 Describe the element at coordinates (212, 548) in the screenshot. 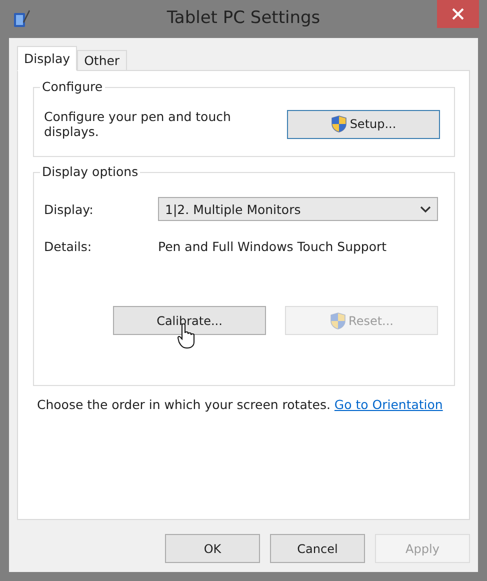

I see `push-button: OK` at that location.